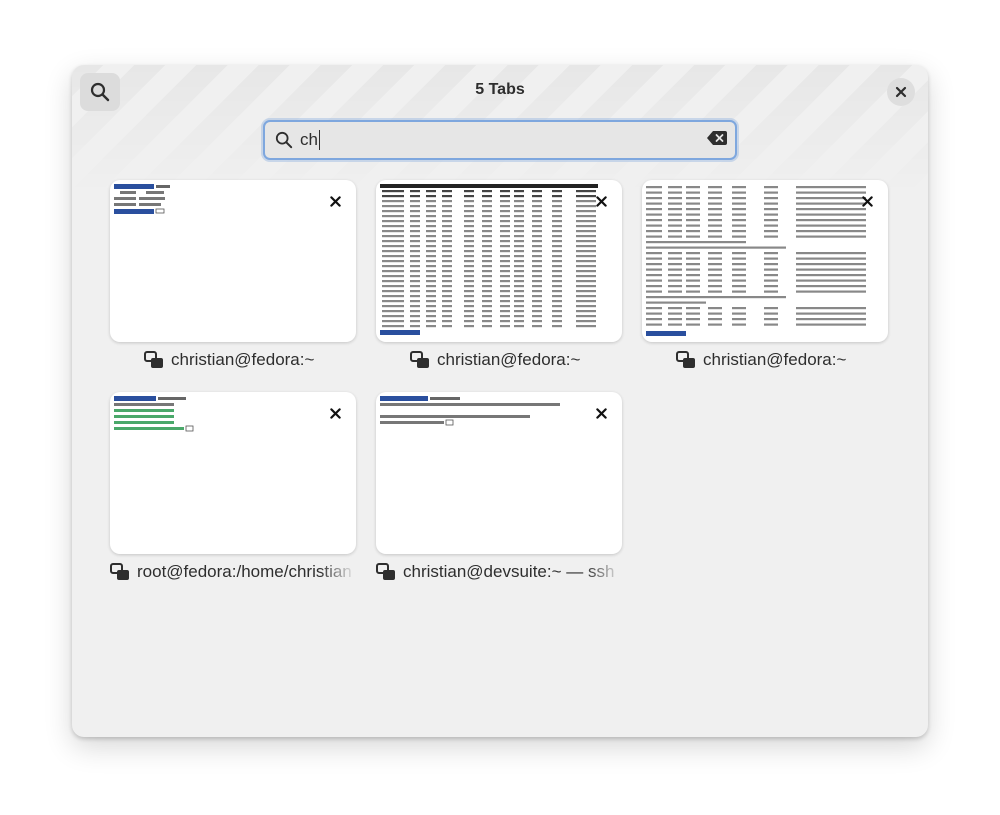 This screenshot has height=815, width=1000. What do you see at coordinates (310, 140) in the screenshot?
I see `search-input: ch` at bounding box center [310, 140].